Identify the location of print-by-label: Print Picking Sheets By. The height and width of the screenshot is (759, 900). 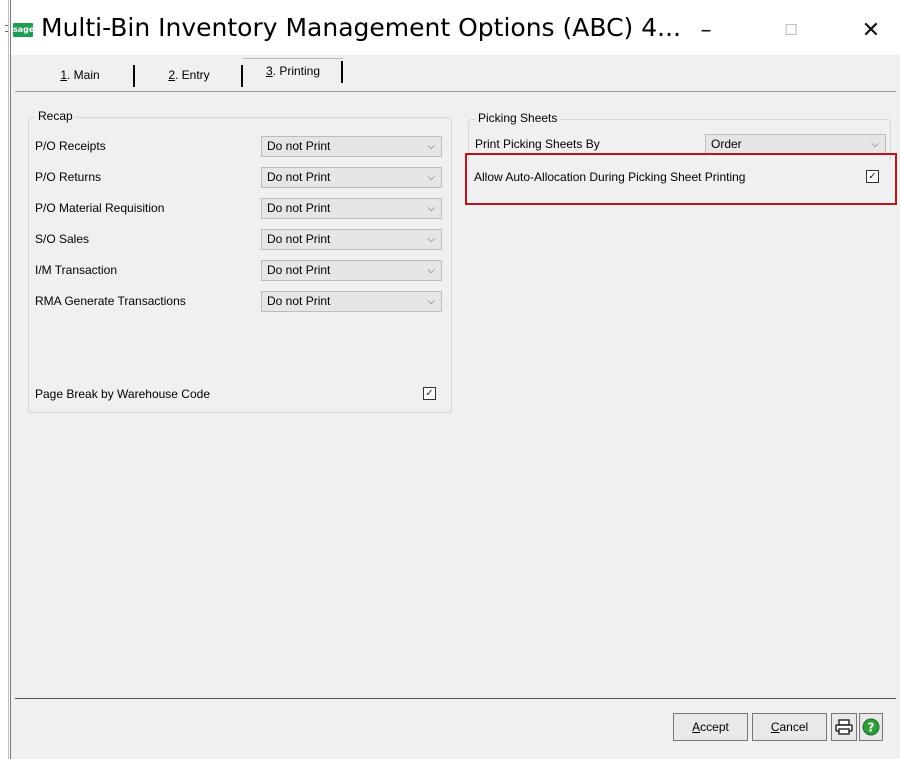
(537, 144).